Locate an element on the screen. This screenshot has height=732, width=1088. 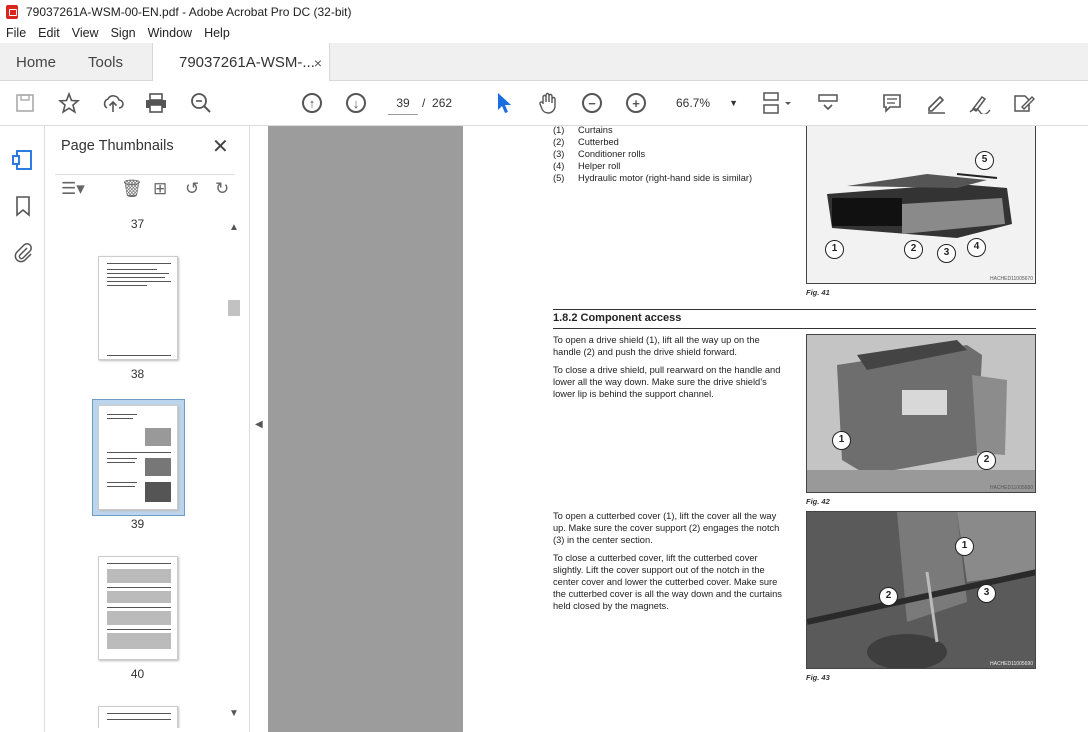
figure-41-caption: Fig. 41 is located at coordinates (818, 292).